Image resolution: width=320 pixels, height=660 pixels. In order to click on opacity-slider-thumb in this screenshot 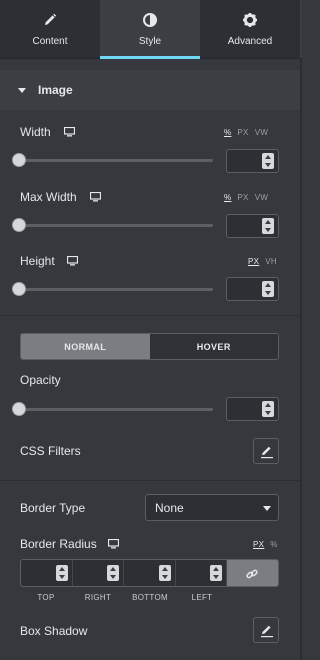, I will do `click(19, 409)`.